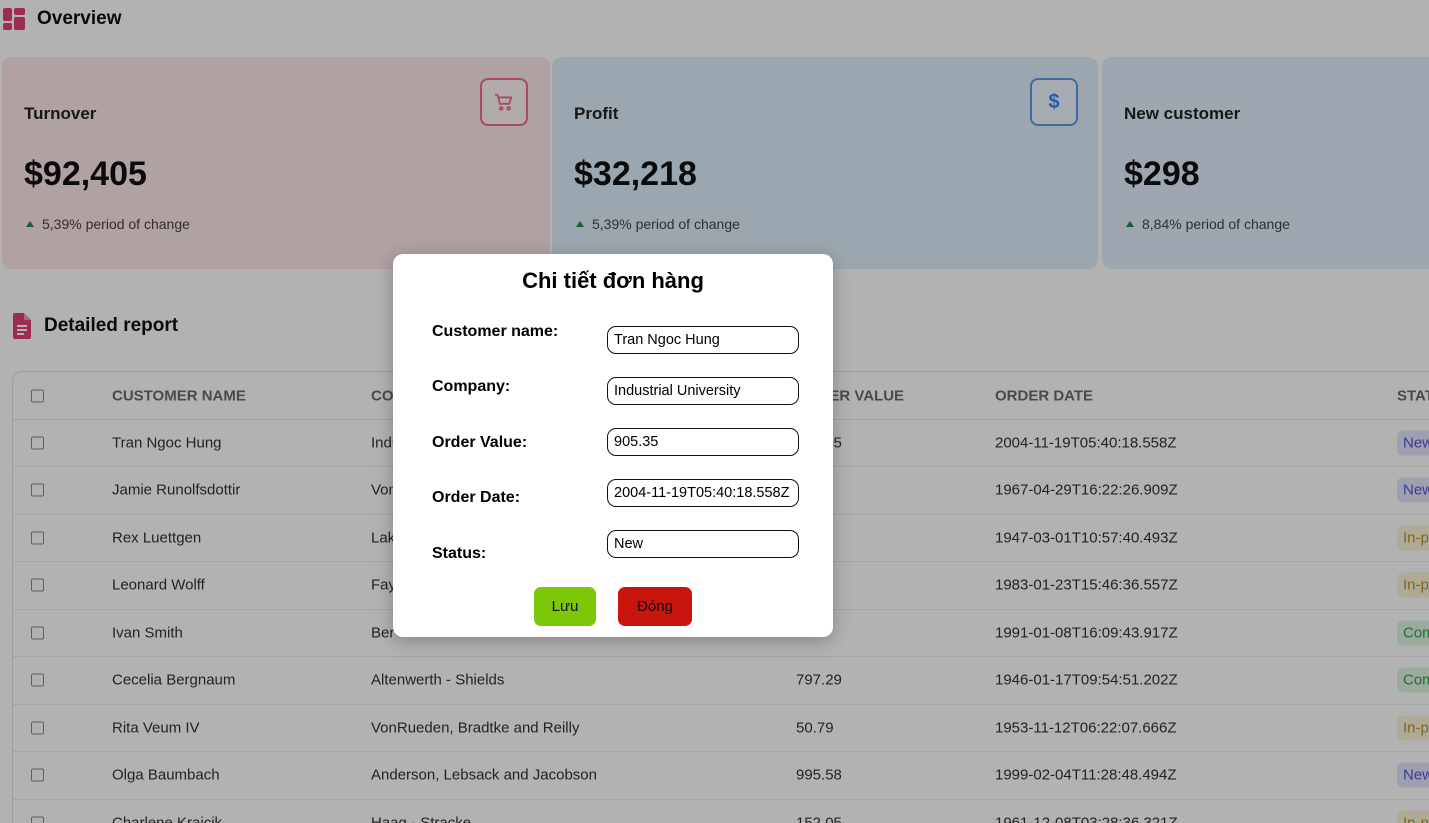 The height and width of the screenshot is (823, 1429). I want to click on status-label: Status:, so click(459, 553).